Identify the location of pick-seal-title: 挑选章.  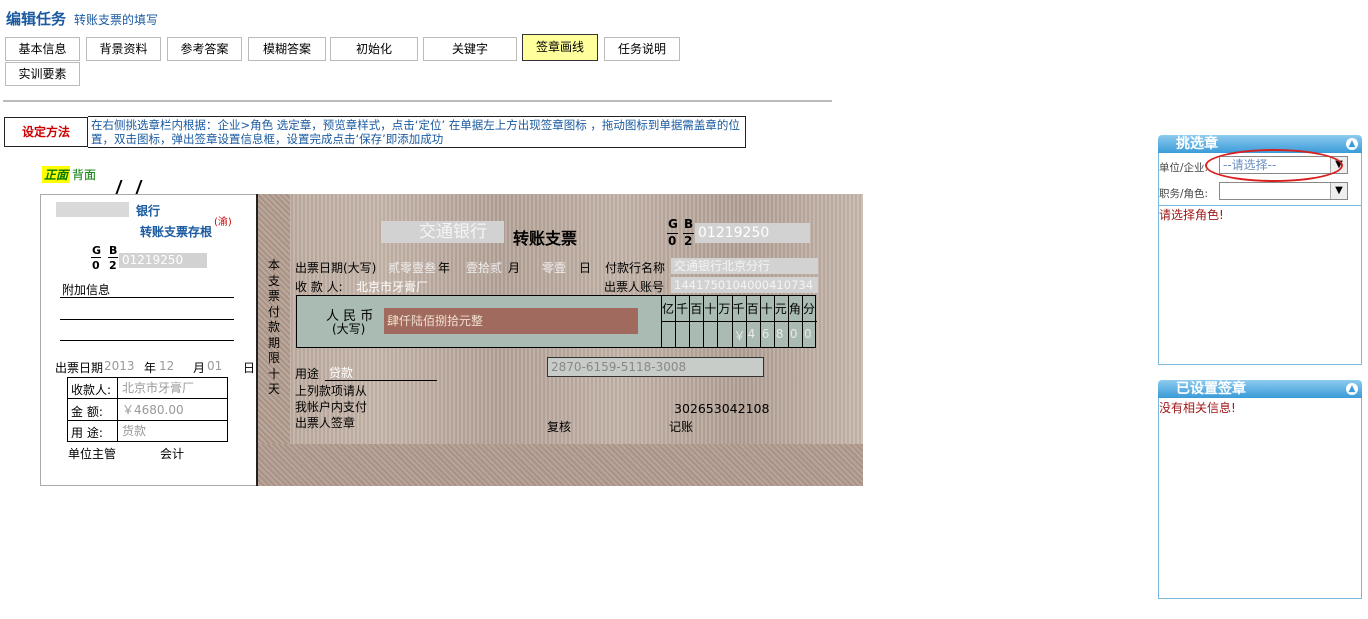
(1197, 144).